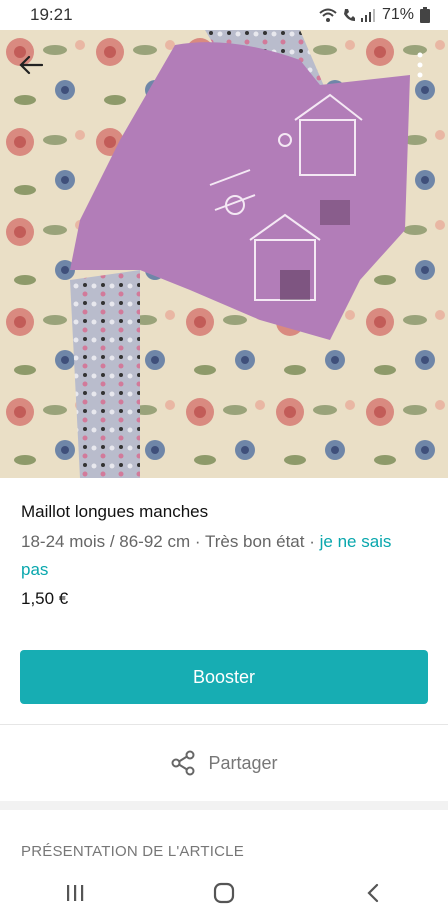 The height and width of the screenshot is (920, 448). I want to click on back-chevron-icon, so click(373, 893).